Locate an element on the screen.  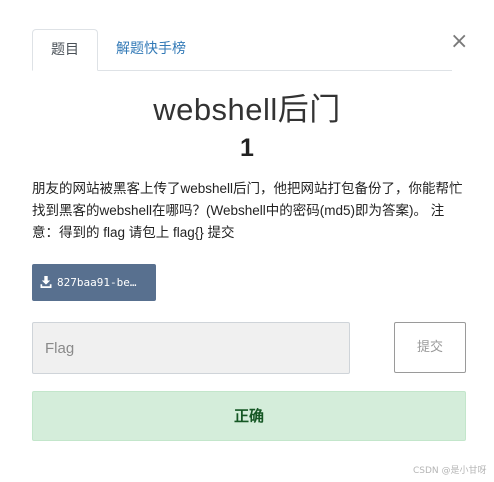
tab-solves-leaderboard: 解题快手榜 is located at coordinates (151, 49).